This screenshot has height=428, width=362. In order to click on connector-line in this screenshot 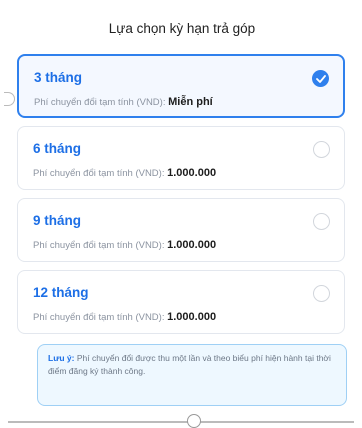, I will do `click(181, 422)`.